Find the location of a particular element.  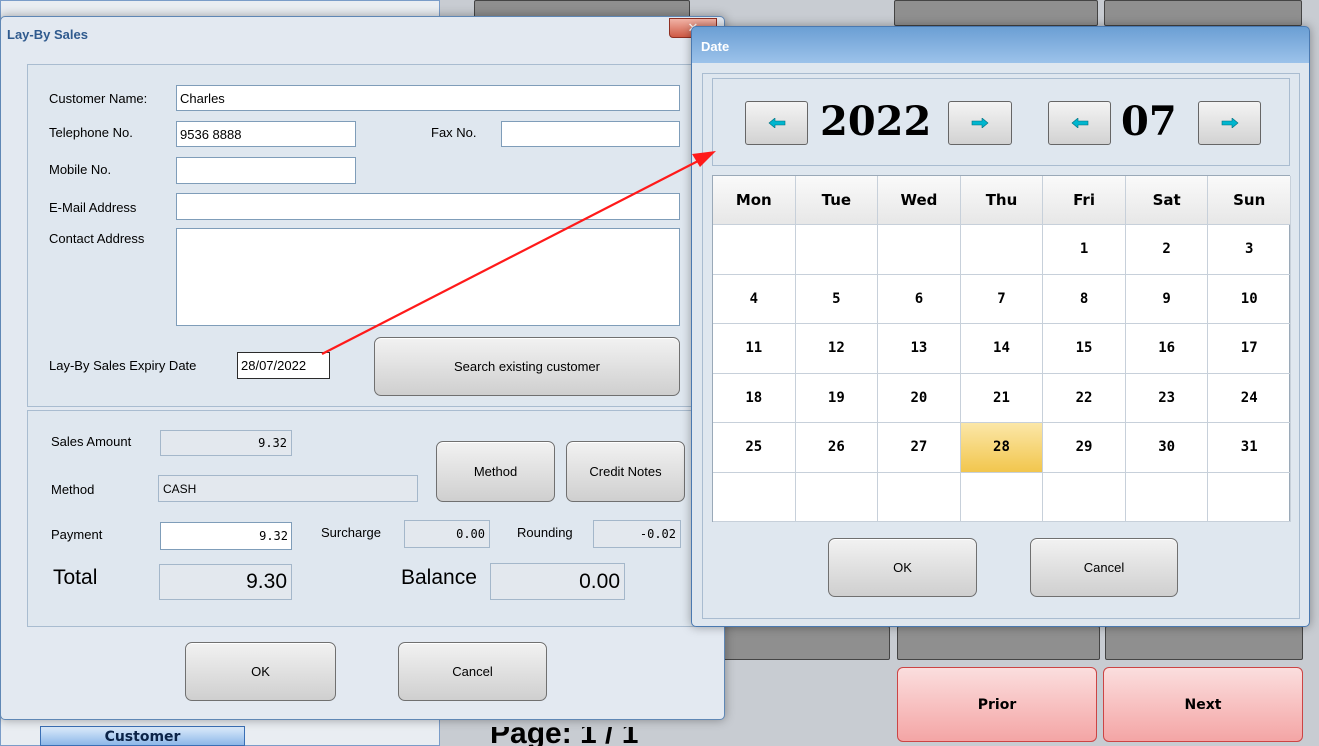

weekday-header: Mon is located at coordinates (754, 200).